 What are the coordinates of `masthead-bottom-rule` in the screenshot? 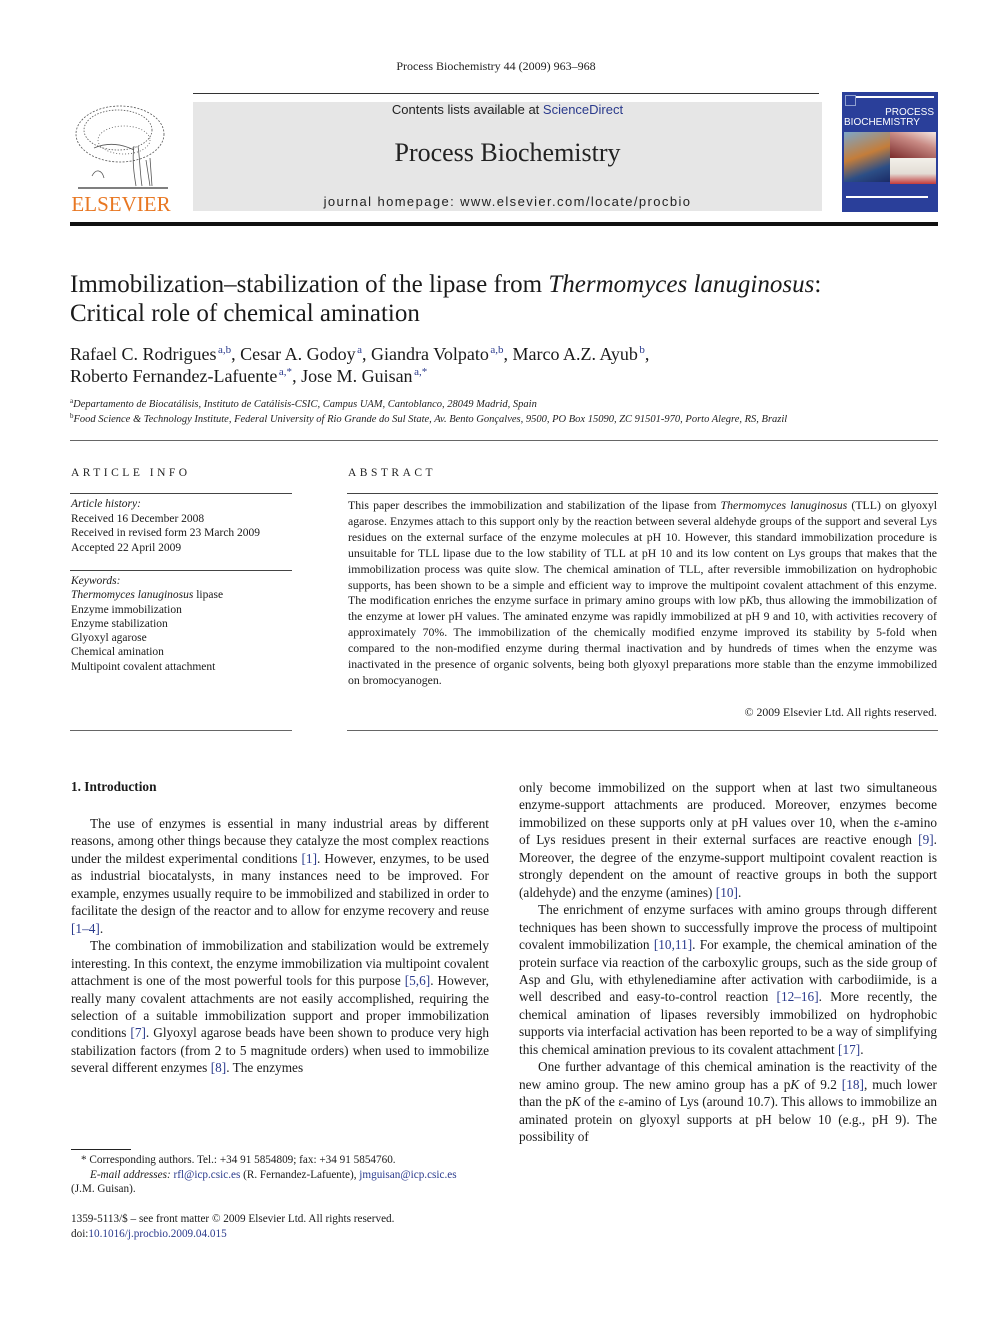 It's located at (504, 224).